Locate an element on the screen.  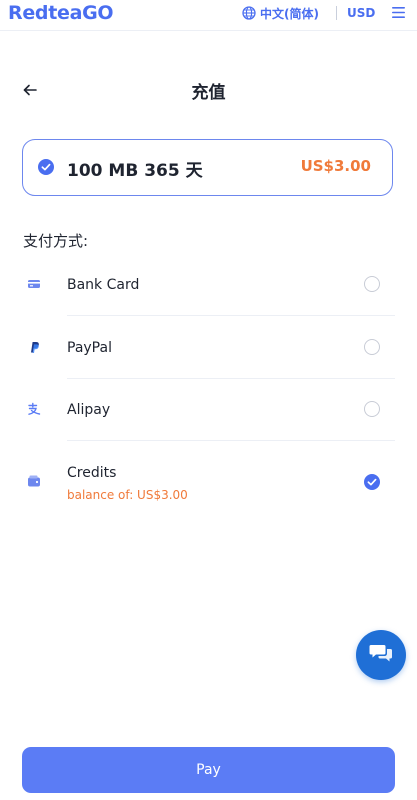
language-selector: 中文(简体) is located at coordinates (280, 13).